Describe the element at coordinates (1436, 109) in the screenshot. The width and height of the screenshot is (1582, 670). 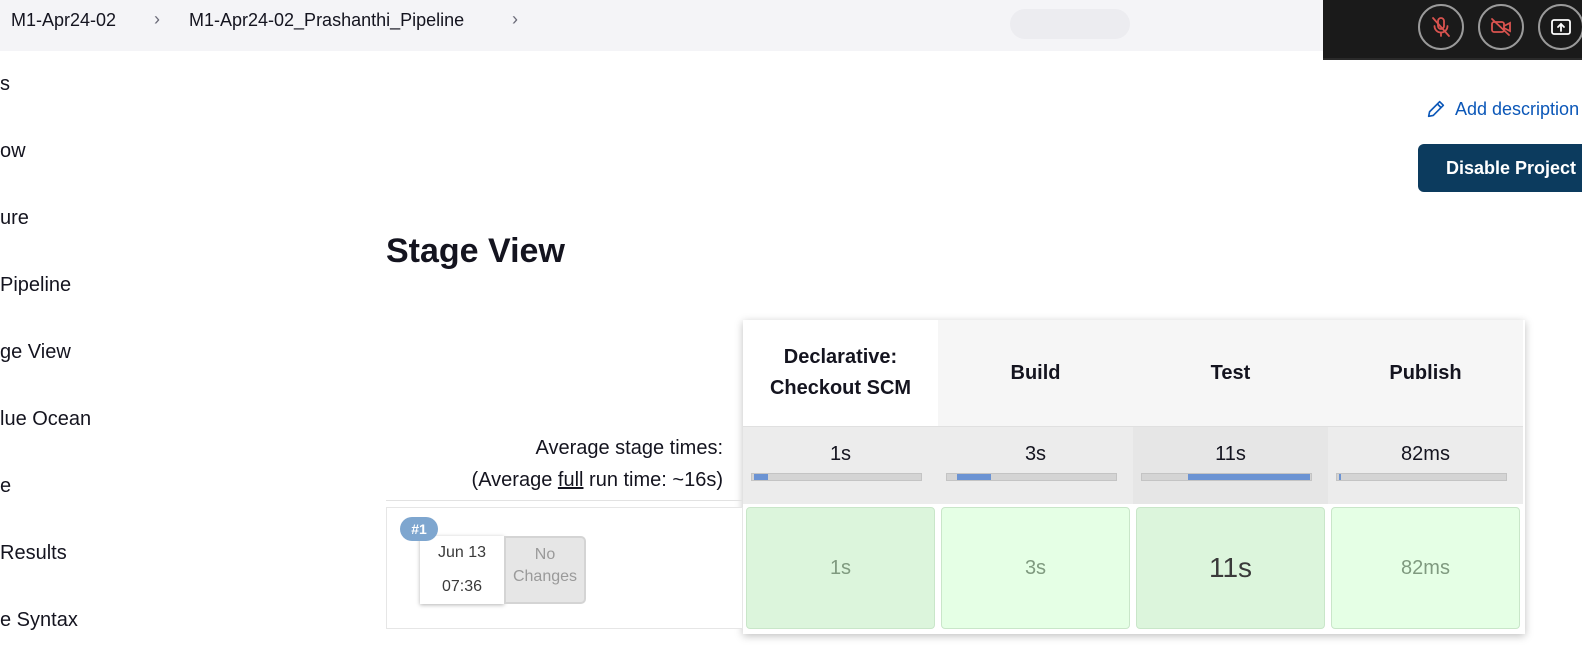
I see `pencil-icon` at that location.